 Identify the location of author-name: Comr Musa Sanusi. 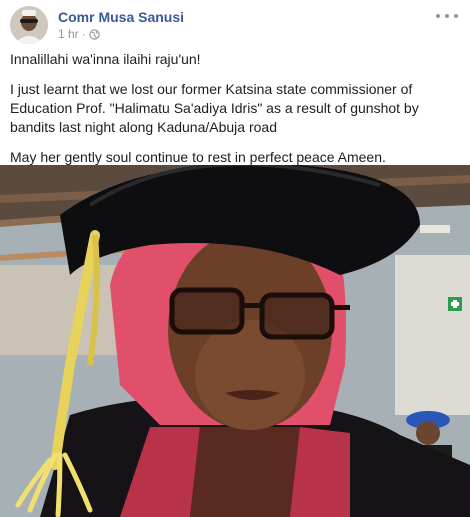
(121, 17).